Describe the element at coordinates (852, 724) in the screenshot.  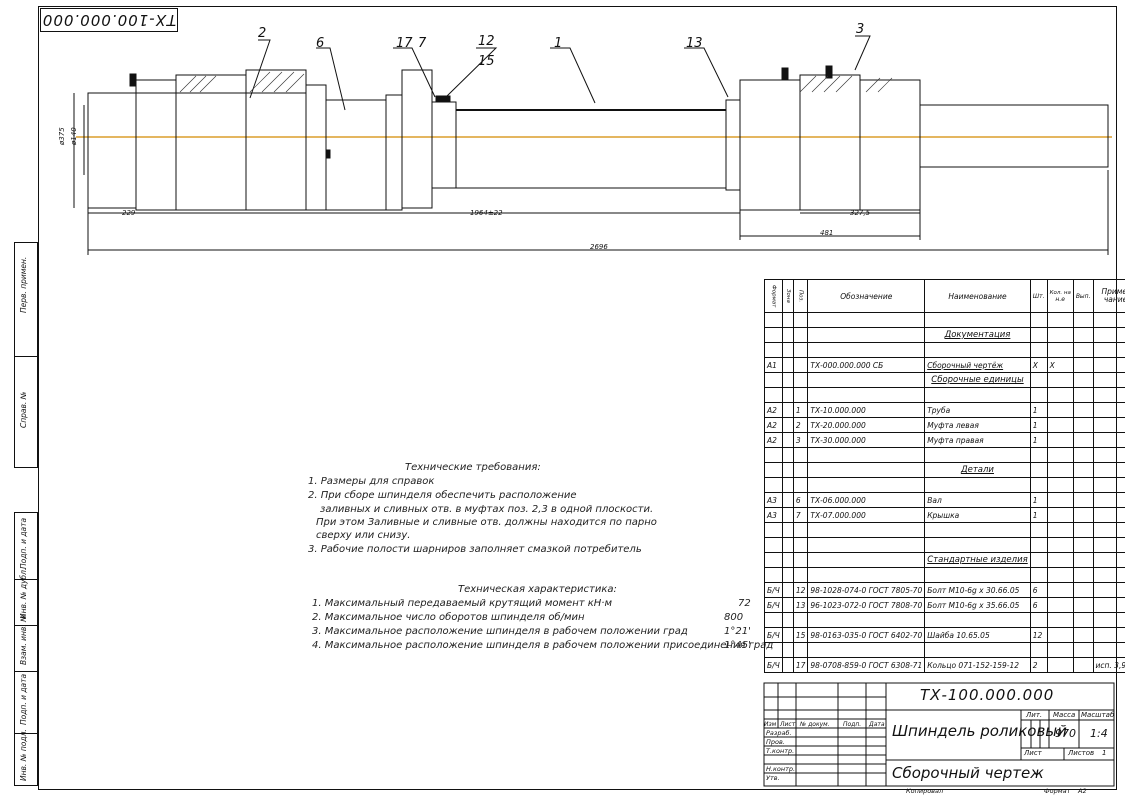
I see `tb-change-col: Подп.` at that location.